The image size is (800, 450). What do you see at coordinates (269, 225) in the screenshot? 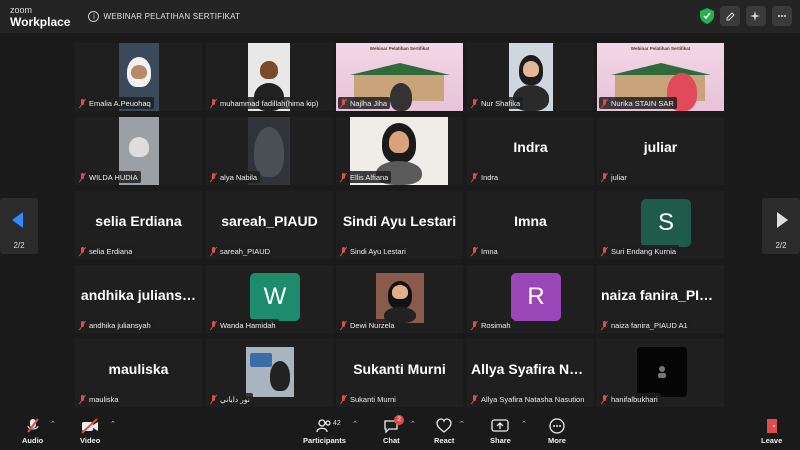
I see `participant-tile: sareah_PIAUD sareah_PIAUD` at bounding box center [269, 225].